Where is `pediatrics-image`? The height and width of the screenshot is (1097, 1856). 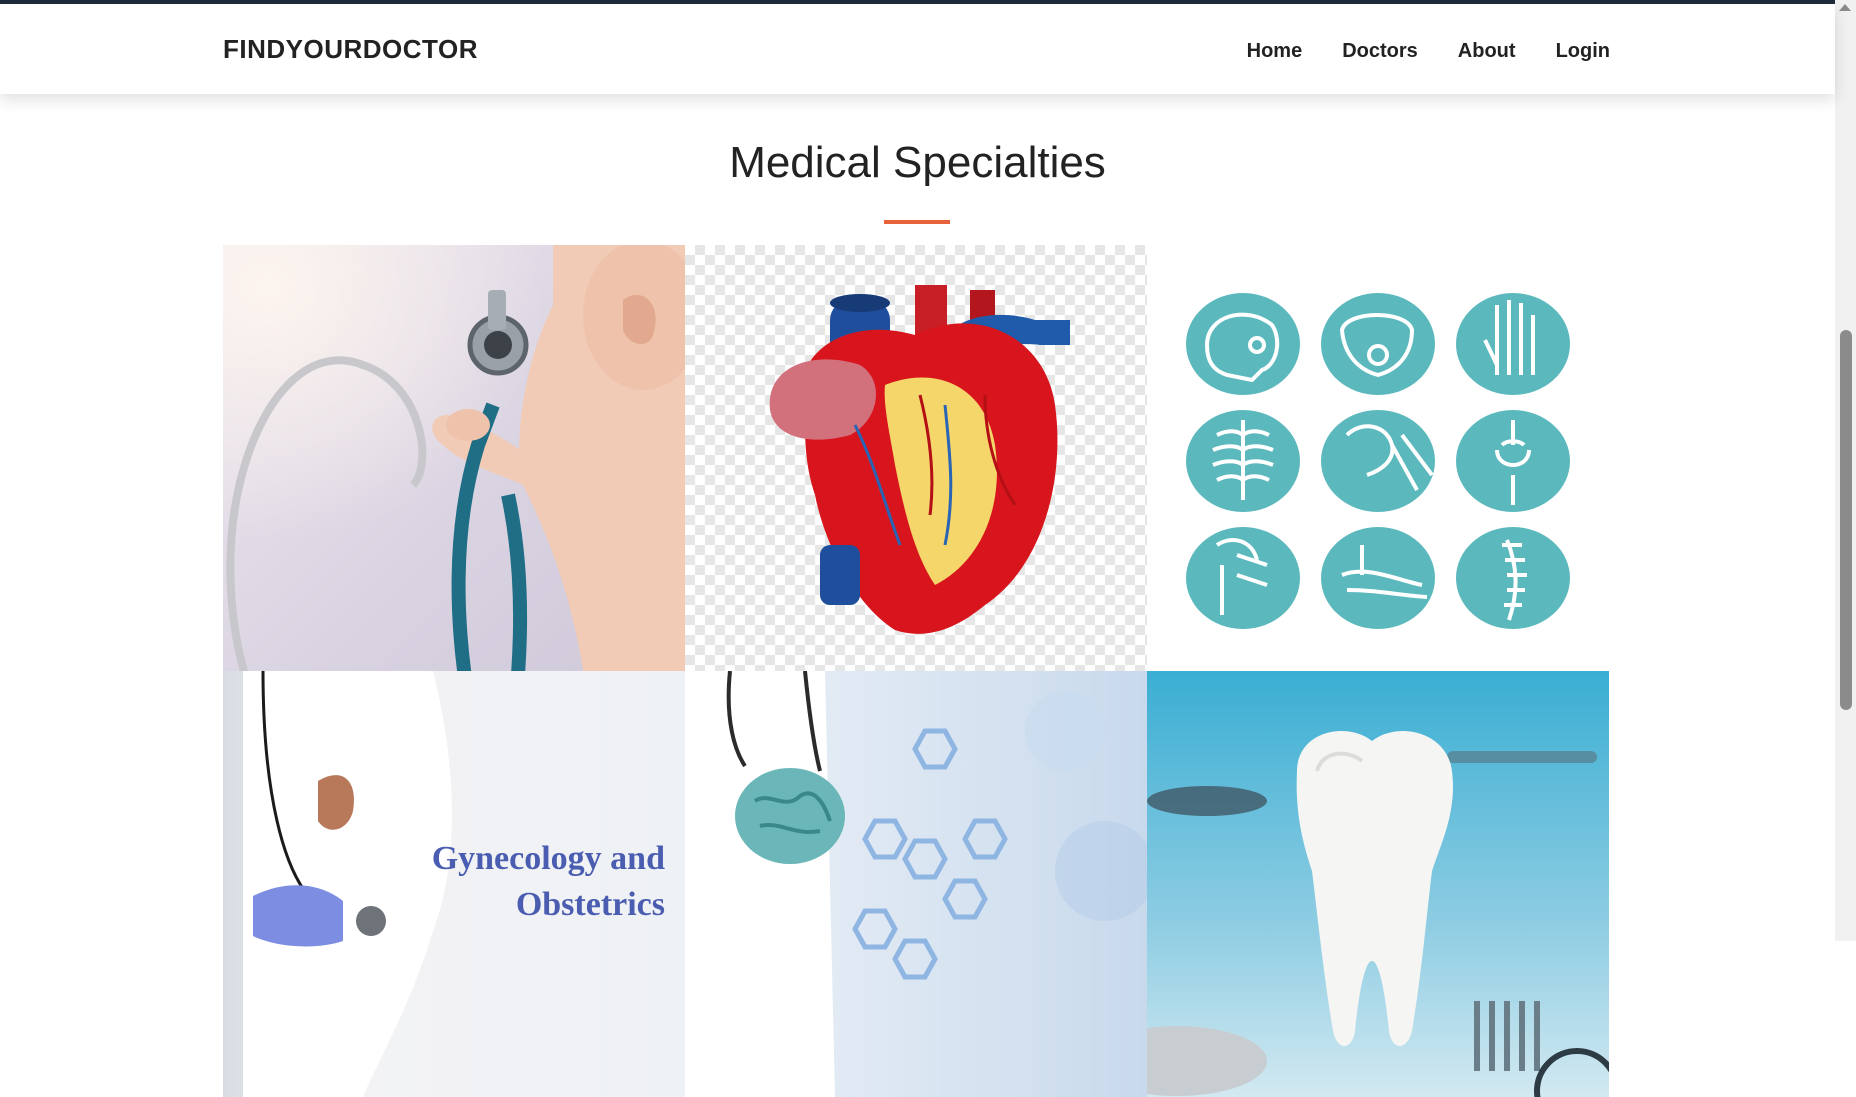 pediatrics-image is located at coordinates (454, 458).